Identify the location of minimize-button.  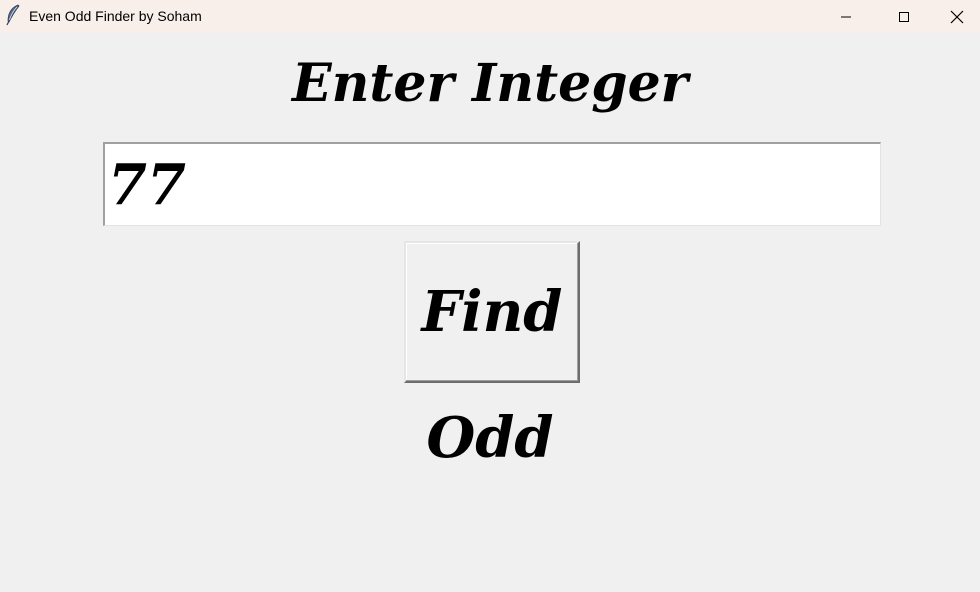
(846, 16).